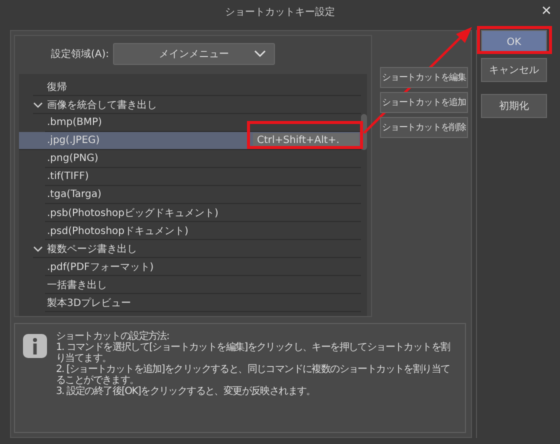 The height and width of the screenshot is (444, 560). Describe the element at coordinates (424, 102) in the screenshot. I see `shortcut-action-button: ショートカットを追加` at that location.